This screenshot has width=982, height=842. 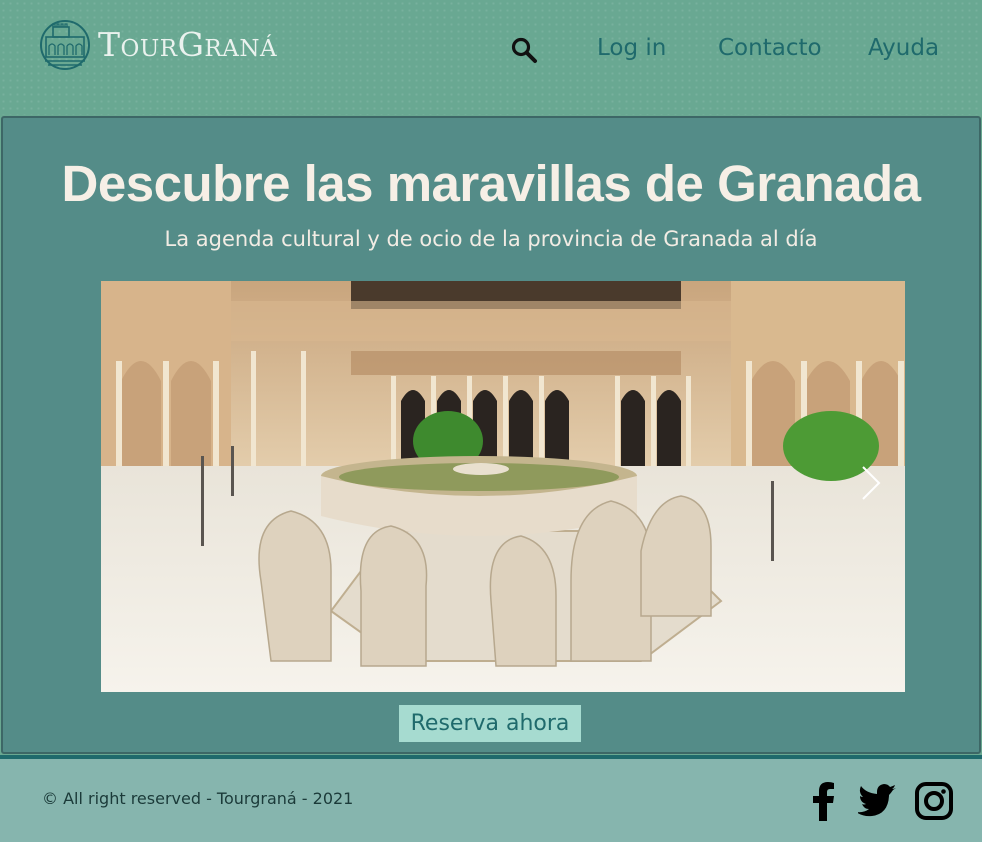 I want to click on nav-contacto-link: Contacto, so click(x=770, y=48).